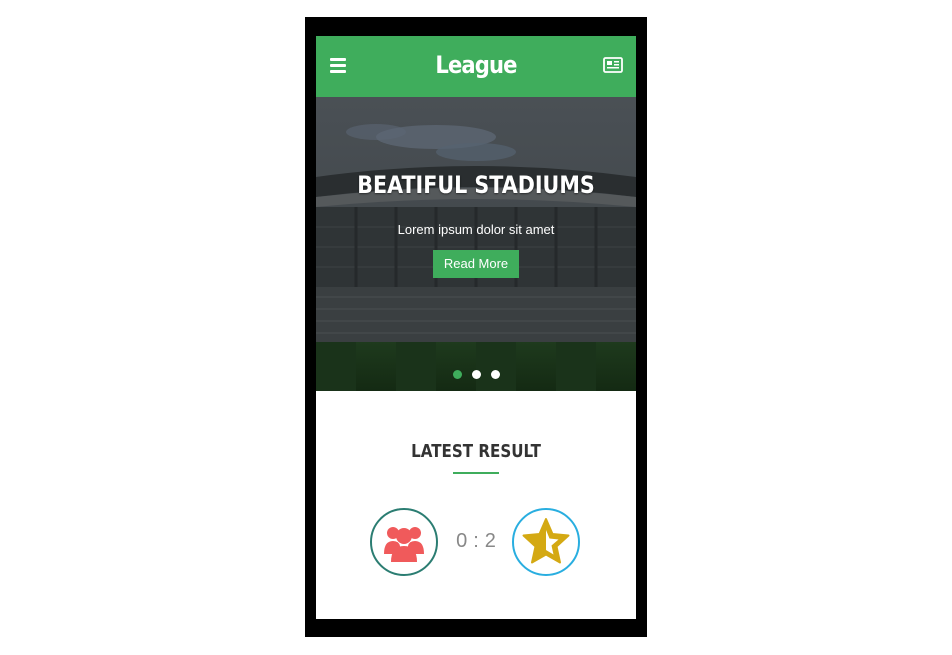 Image resolution: width=952 pixels, height=655 pixels. Describe the element at coordinates (476, 185) in the screenshot. I see `hero-title: BEATIFUL STADIUMS` at that location.